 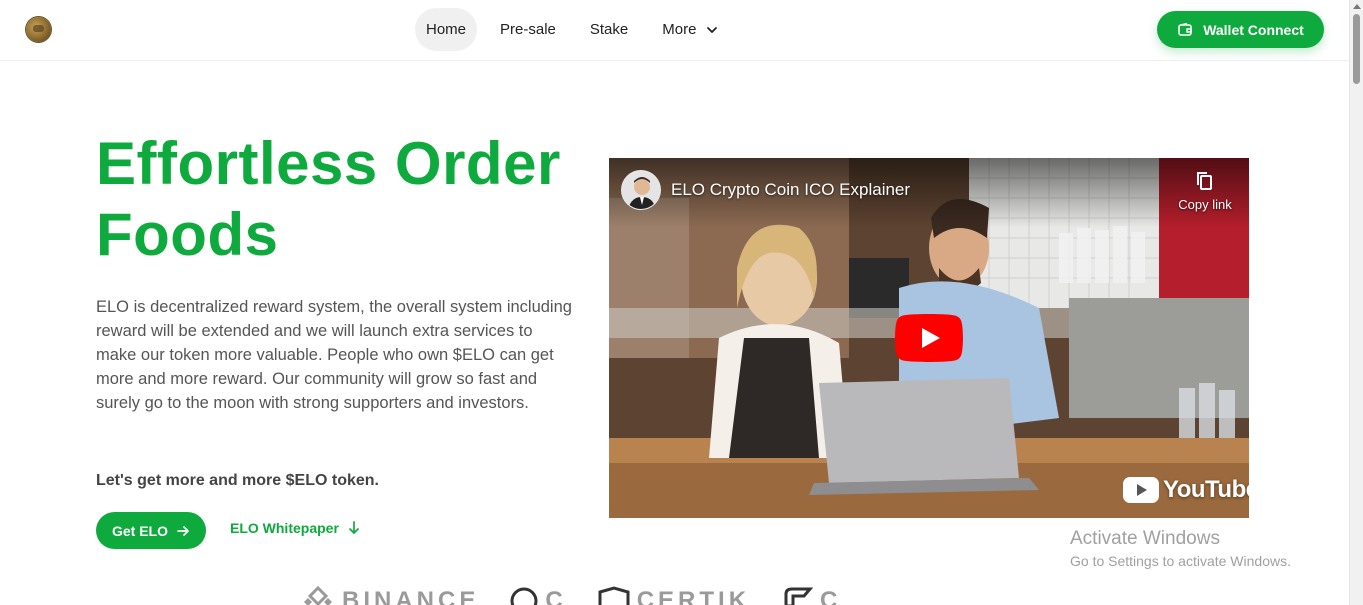 What do you see at coordinates (556, 596) in the screenshot?
I see `partner-2-label: C` at bounding box center [556, 596].